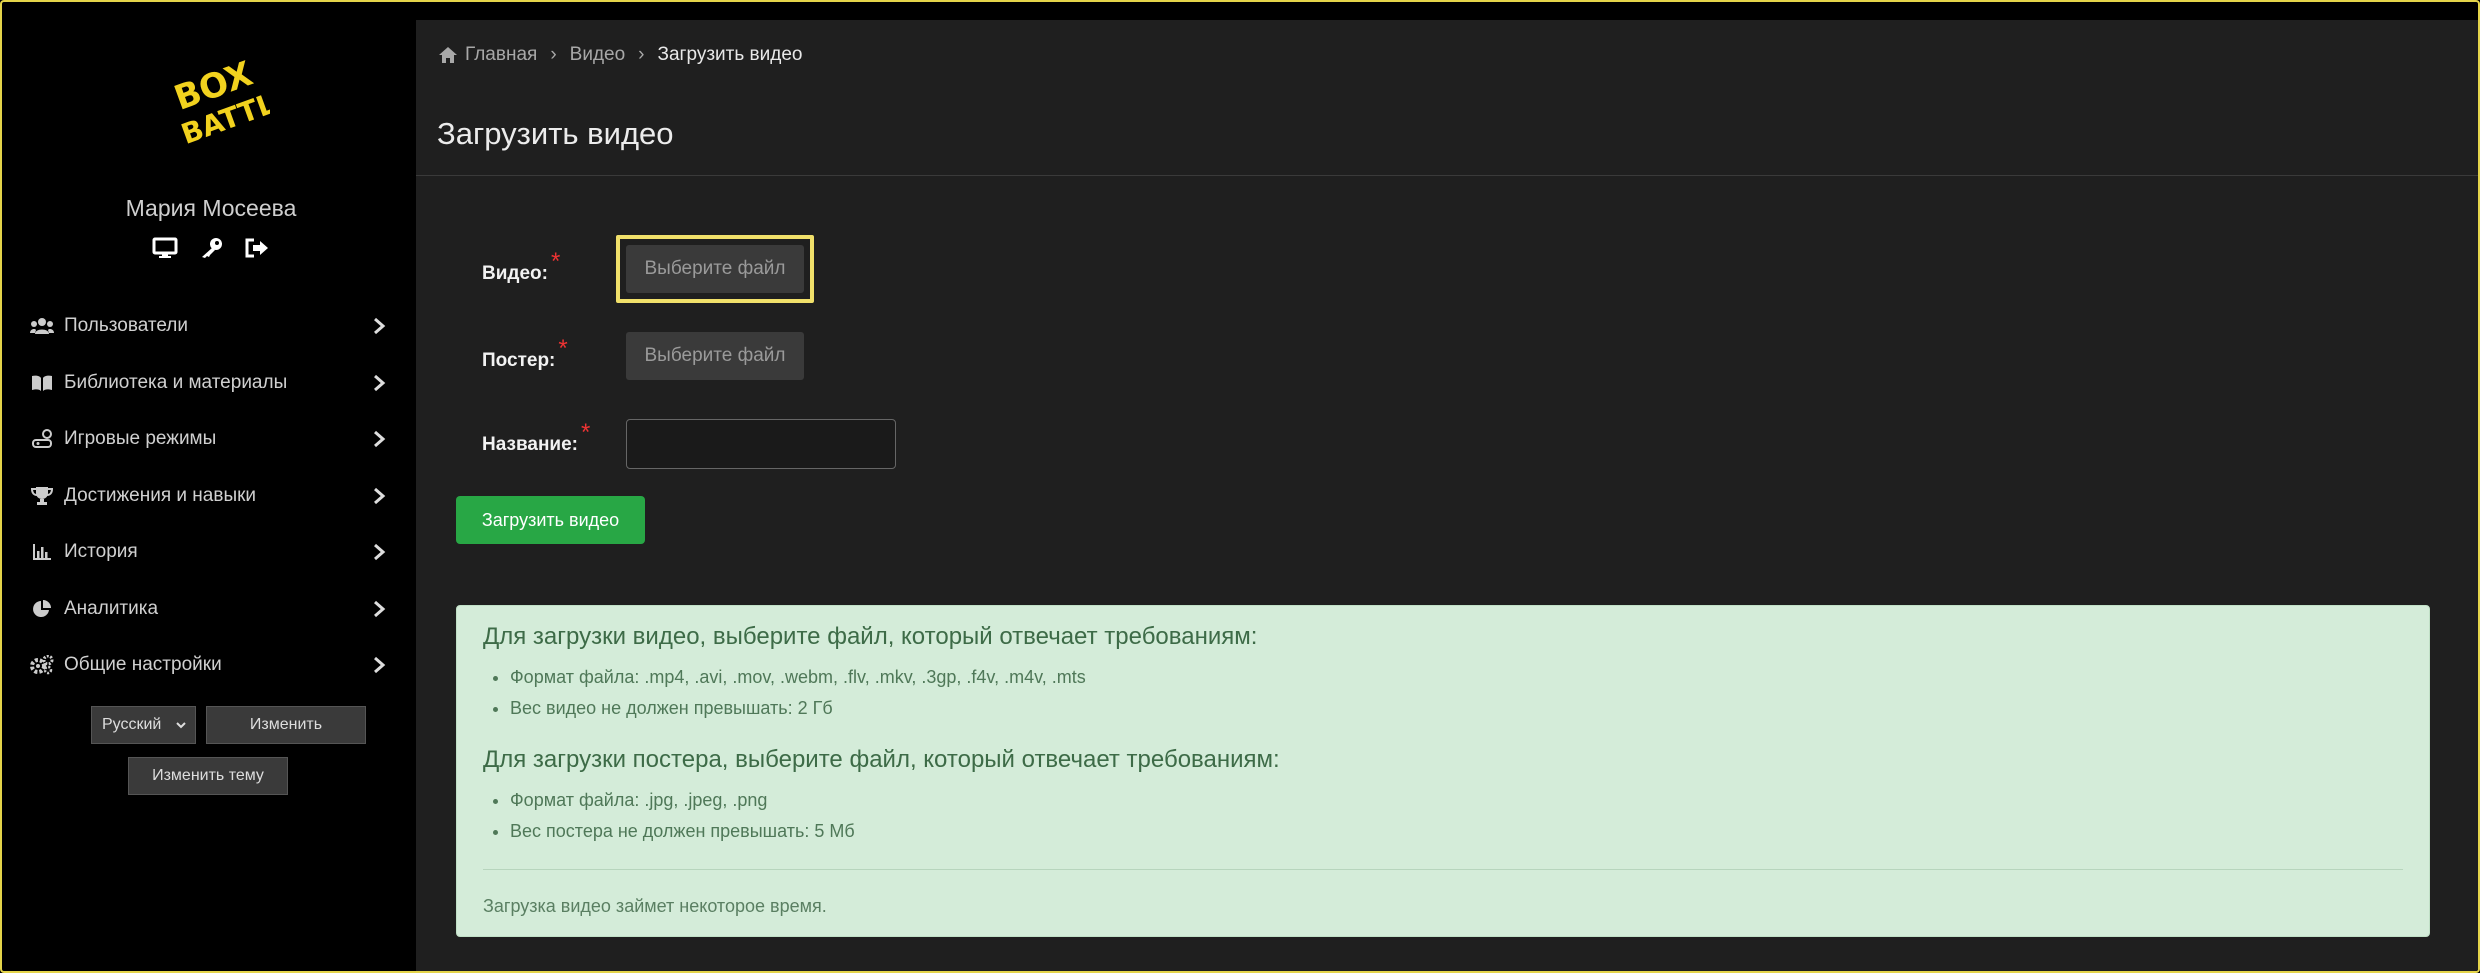 This screenshot has width=2480, height=973. What do you see at coordinates (126, 326) in the screenshot?
I see `sidebar-item-label: Пользователи` at bounding box center [126, 326].